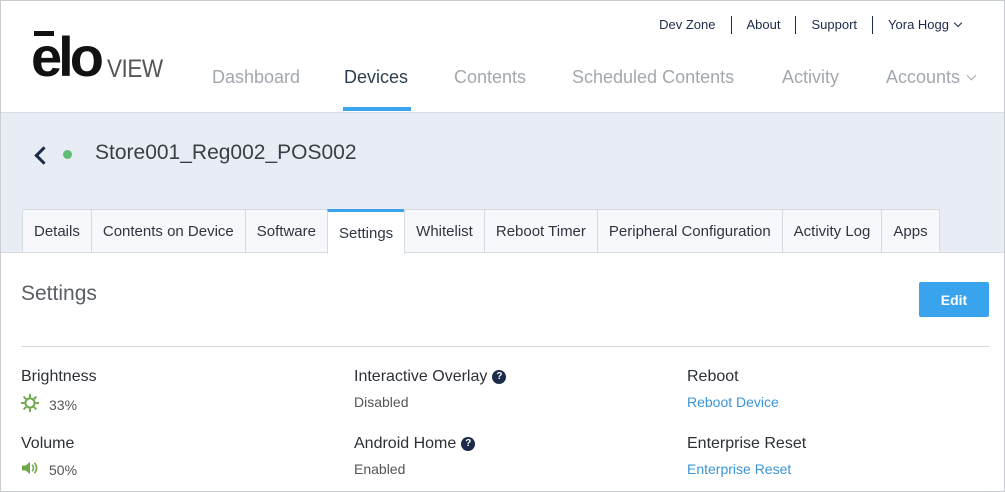 This screenshot has width=1005, height=492. Describe the element at coordinates (286, 230) in the screenshot. I see `tab-software: Software` at that location.